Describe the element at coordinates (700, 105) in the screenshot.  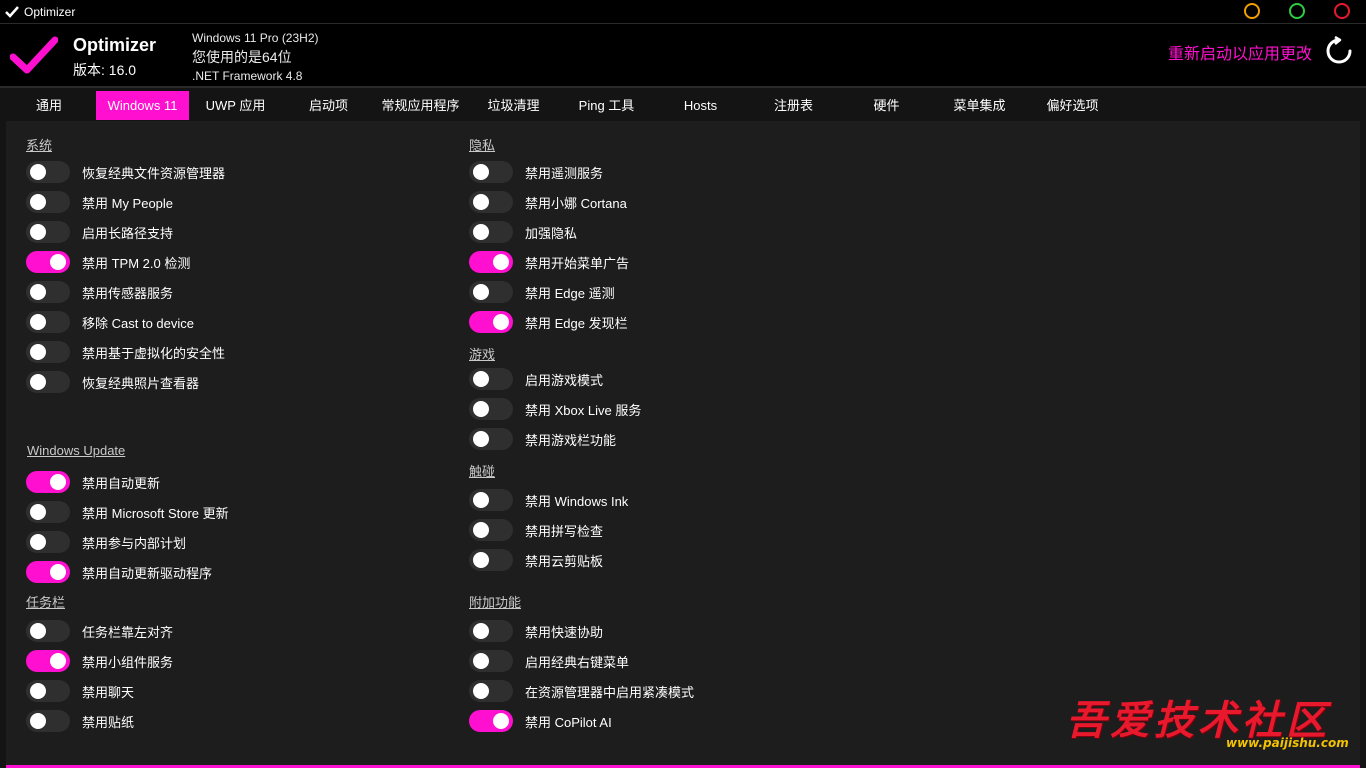
I see `tab-hosts: Hosts` at that location.